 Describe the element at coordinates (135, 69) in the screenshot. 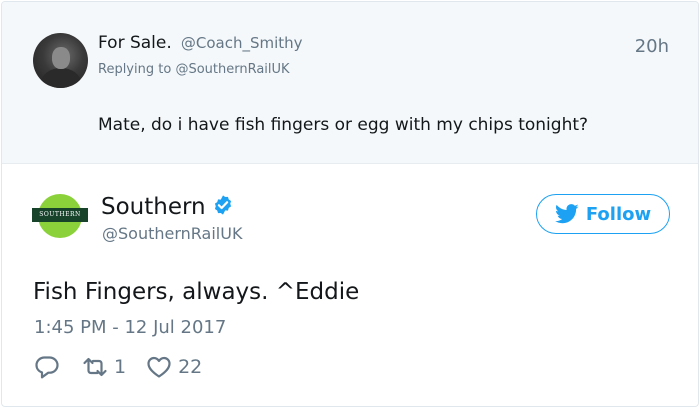

I see `replying-to-prefix: Replying to` at that location.